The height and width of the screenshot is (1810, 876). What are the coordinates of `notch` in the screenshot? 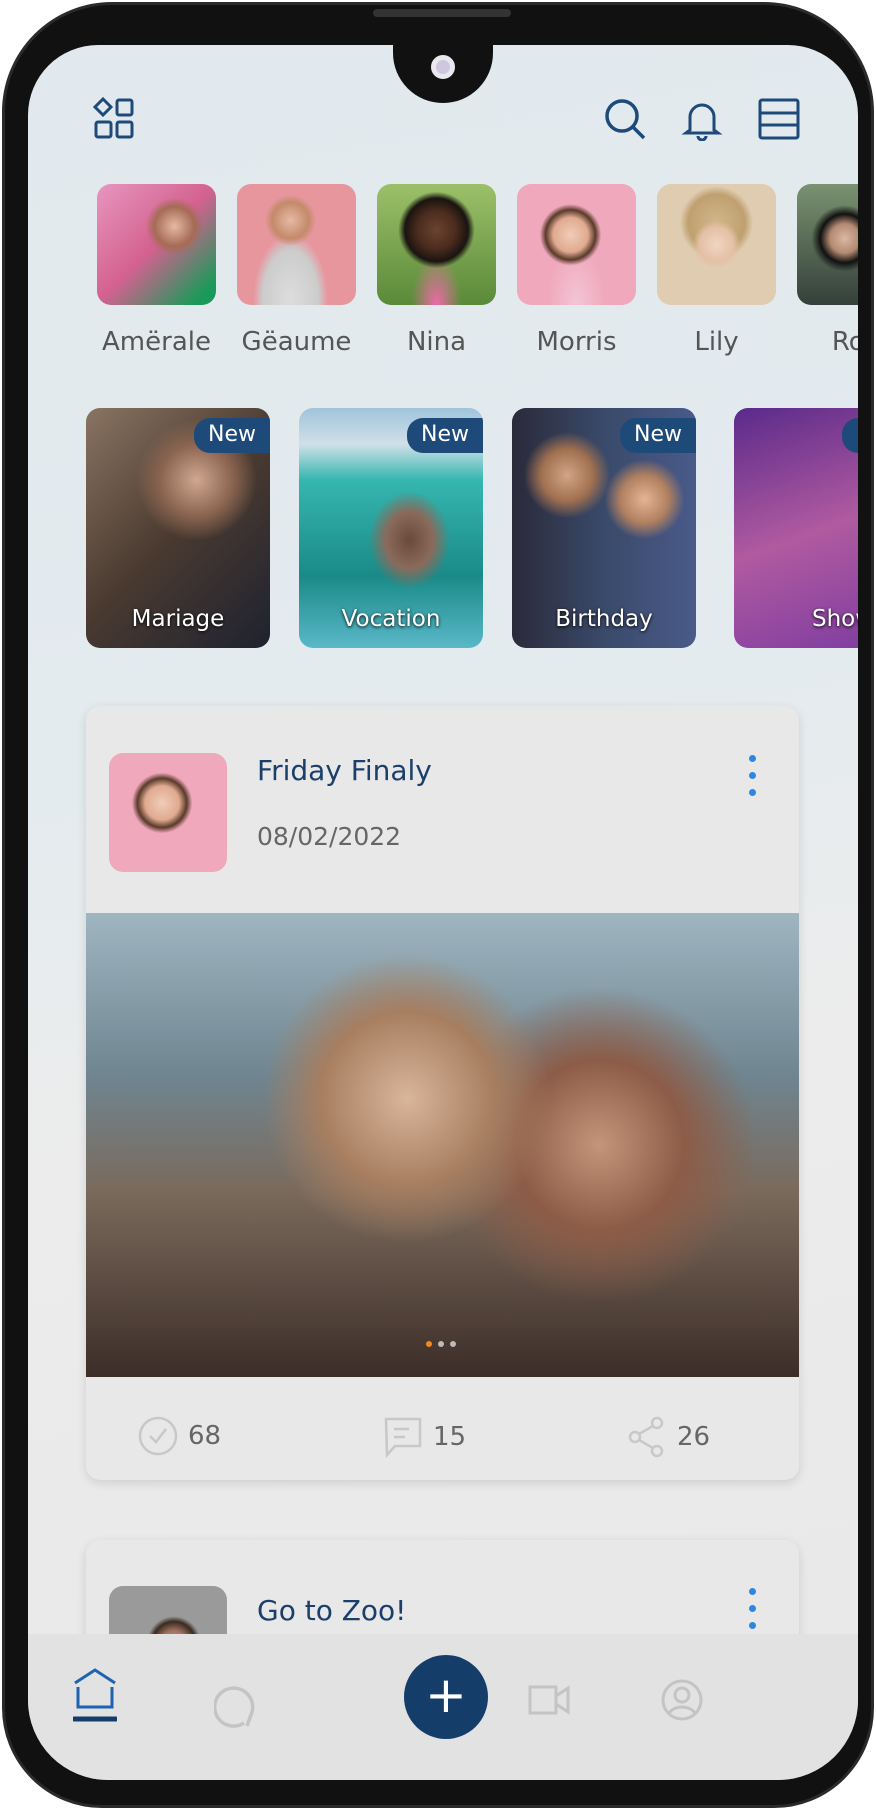 It's located at (443, 74).